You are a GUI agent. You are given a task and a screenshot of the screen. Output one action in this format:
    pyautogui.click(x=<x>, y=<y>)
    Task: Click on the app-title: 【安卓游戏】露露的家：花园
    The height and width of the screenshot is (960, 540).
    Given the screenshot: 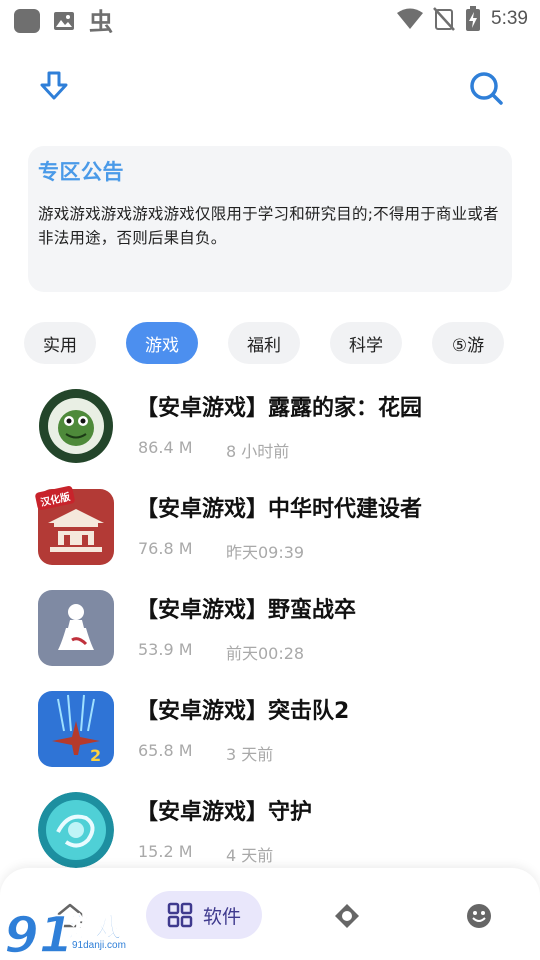 What is the action you would take?
    pyautogui.click(x=279, y=408)
    